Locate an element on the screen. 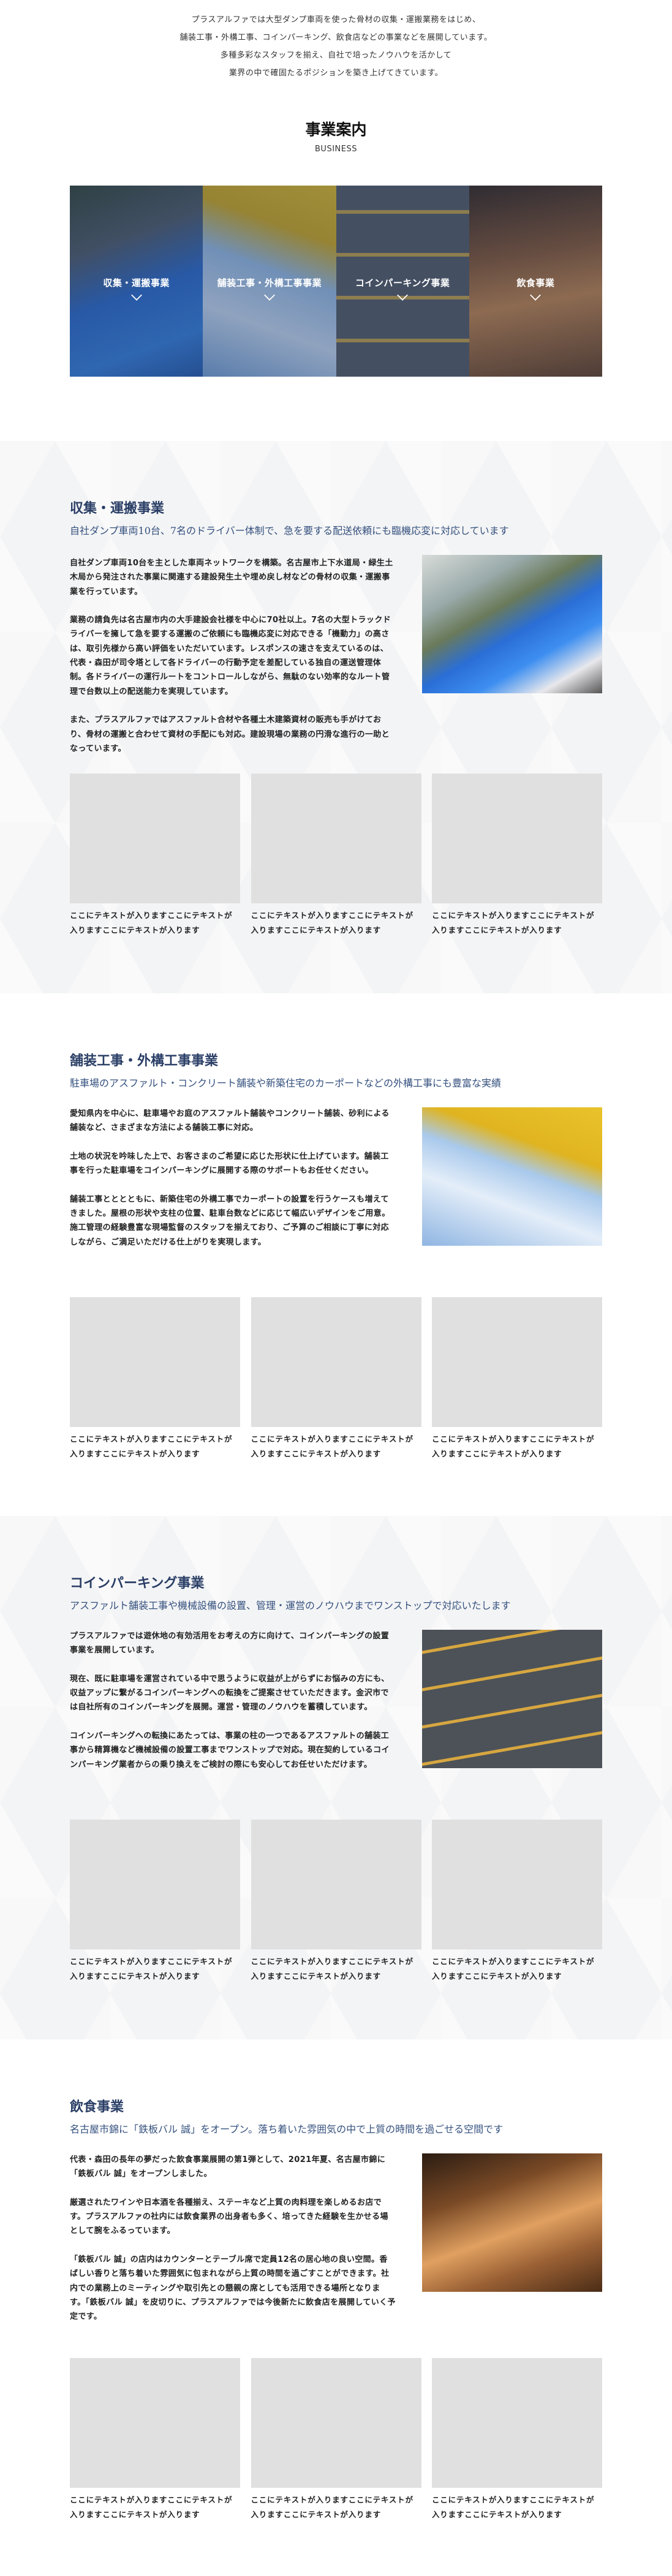 The height and width of the screenshot is (2576, 672). driver-photo is located at coordinates (512, 624).